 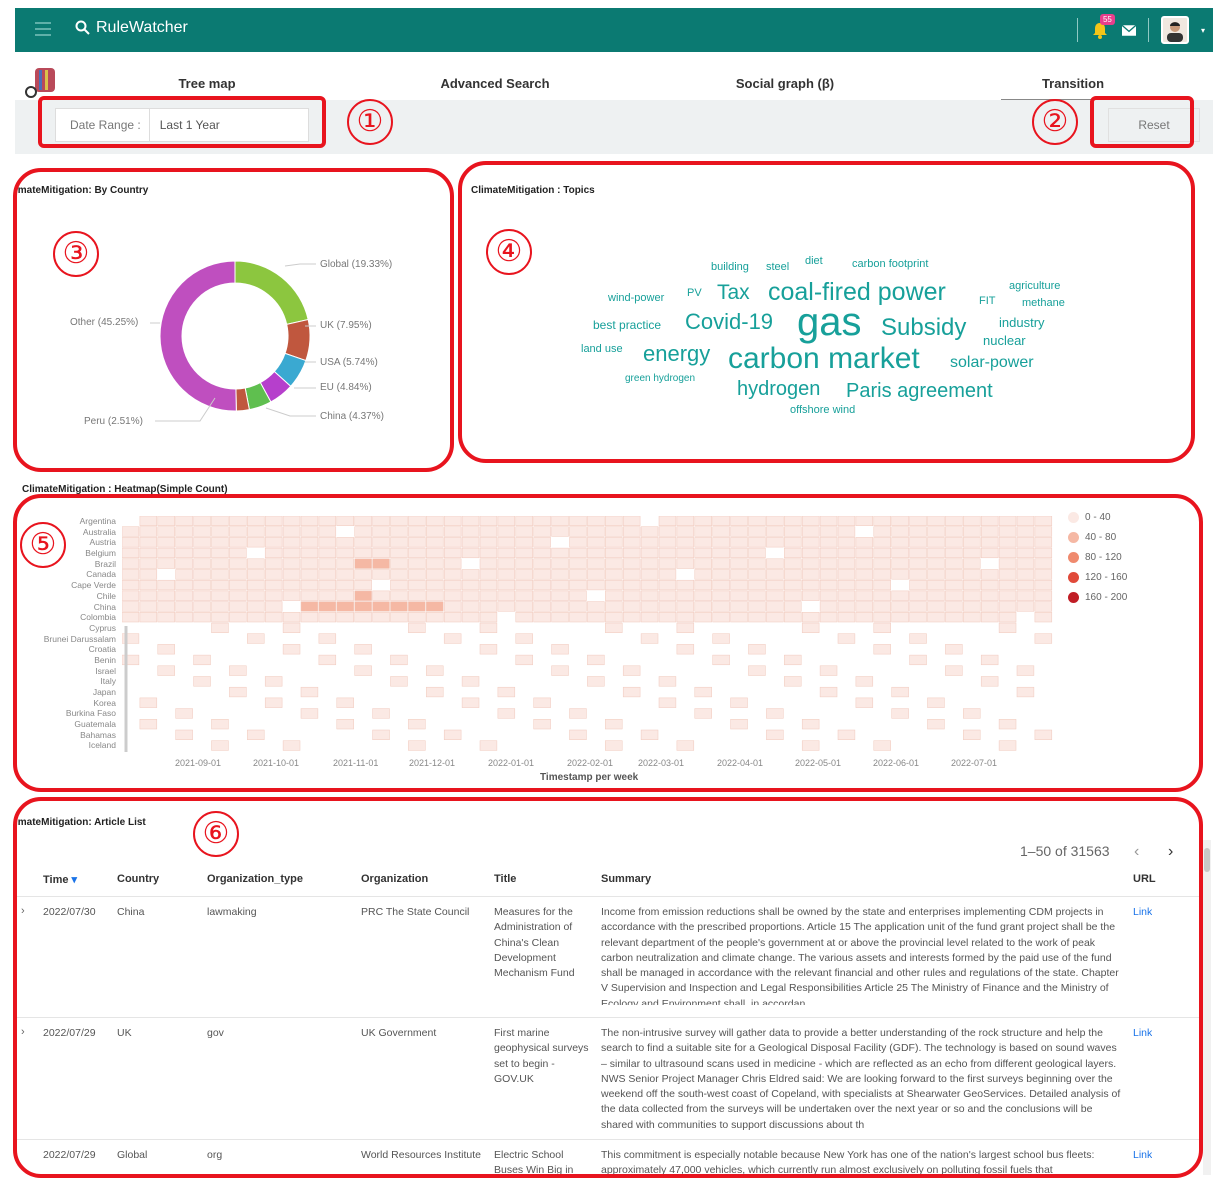 What do you see at coordinates (43, 545) in the screenshot?
I see `annotation-number-5: ⑤` at bounding box center [43, 545].